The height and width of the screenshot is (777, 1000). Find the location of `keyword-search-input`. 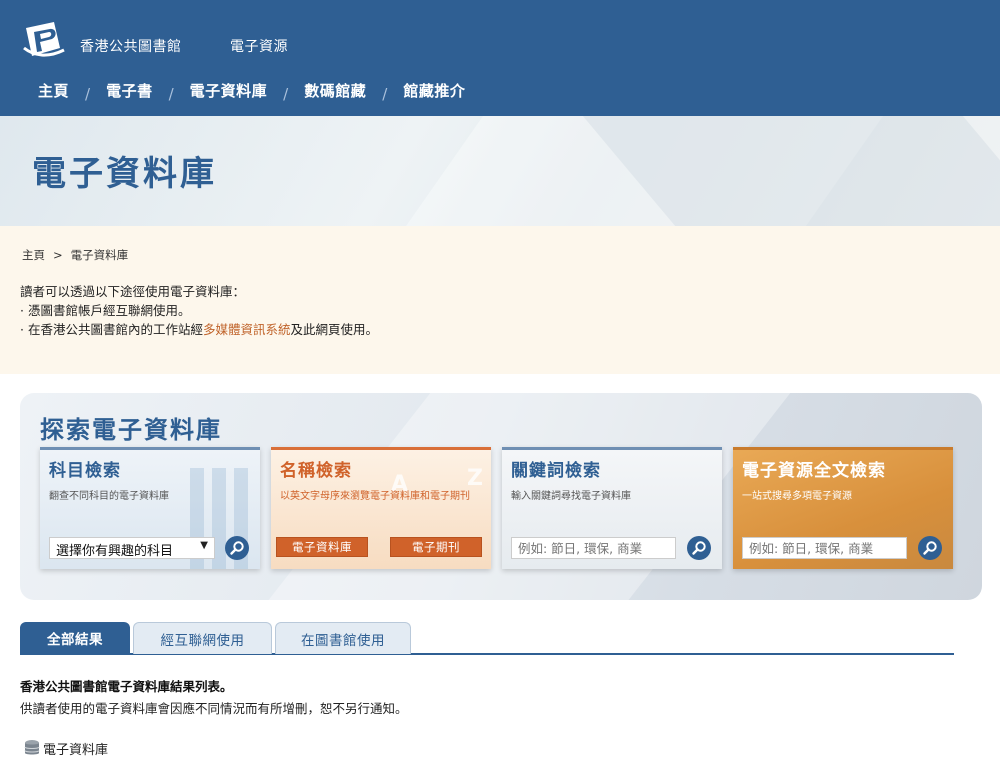

keyword-search-input is located at coordinates (593, 548).